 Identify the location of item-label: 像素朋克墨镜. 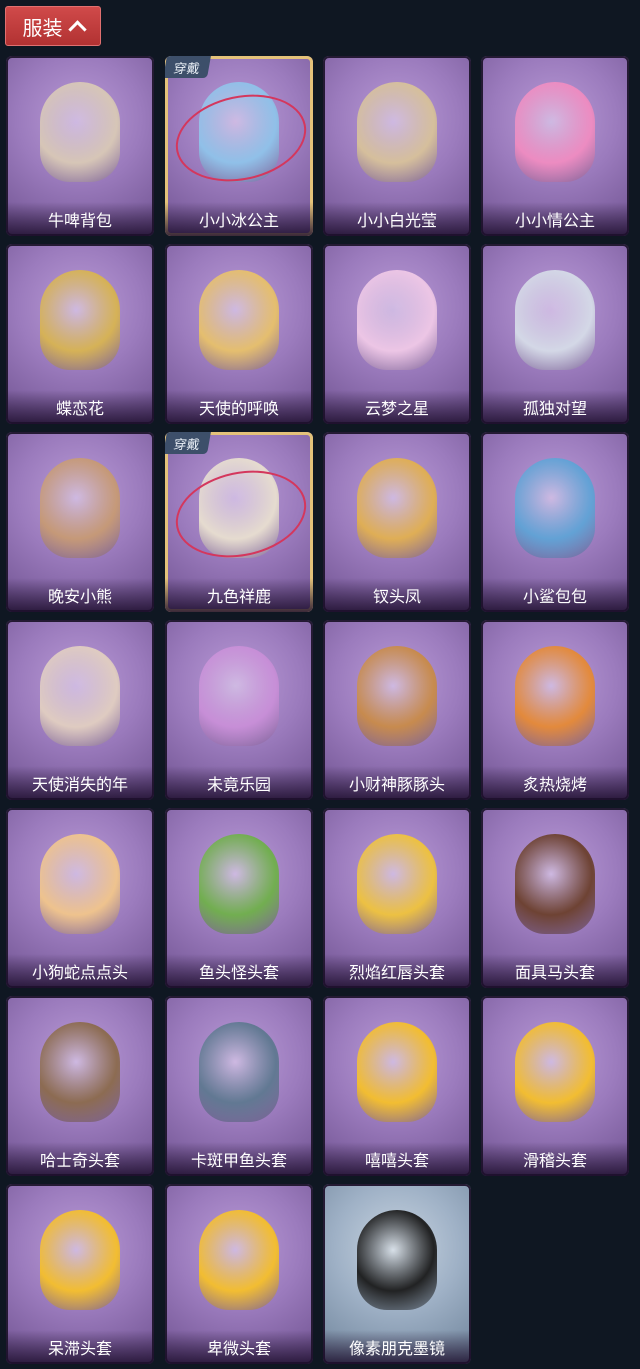
(397, 1347).